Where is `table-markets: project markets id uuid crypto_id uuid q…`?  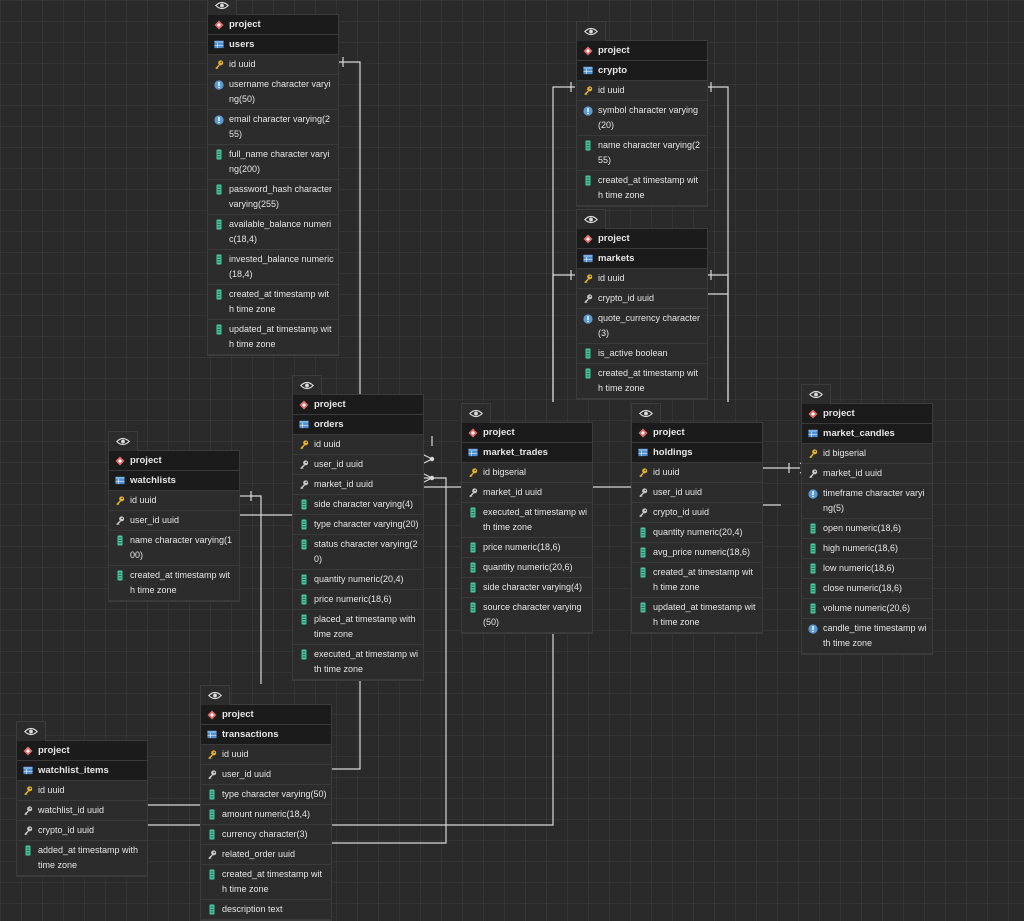 table-markets: project markets id uuid crypto_id uuid q… is located at coordinates (642, 304).